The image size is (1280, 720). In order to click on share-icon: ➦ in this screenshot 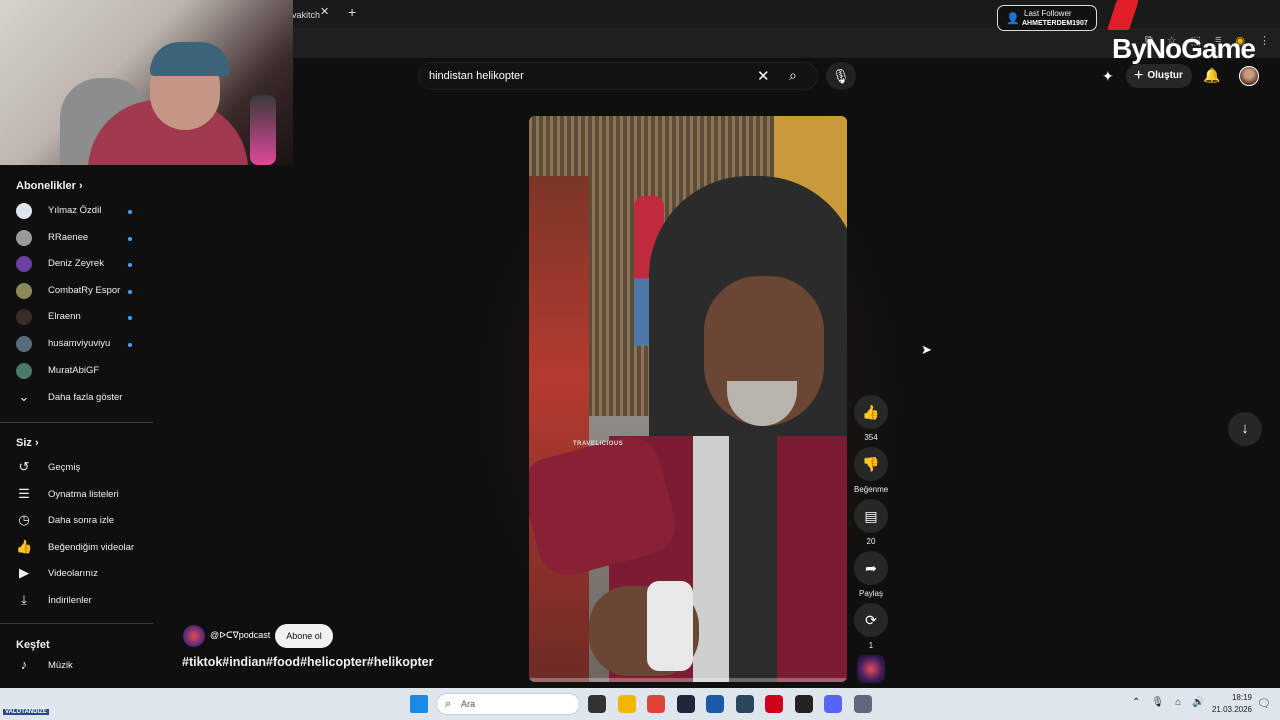, I will do `click(871, 568)`.